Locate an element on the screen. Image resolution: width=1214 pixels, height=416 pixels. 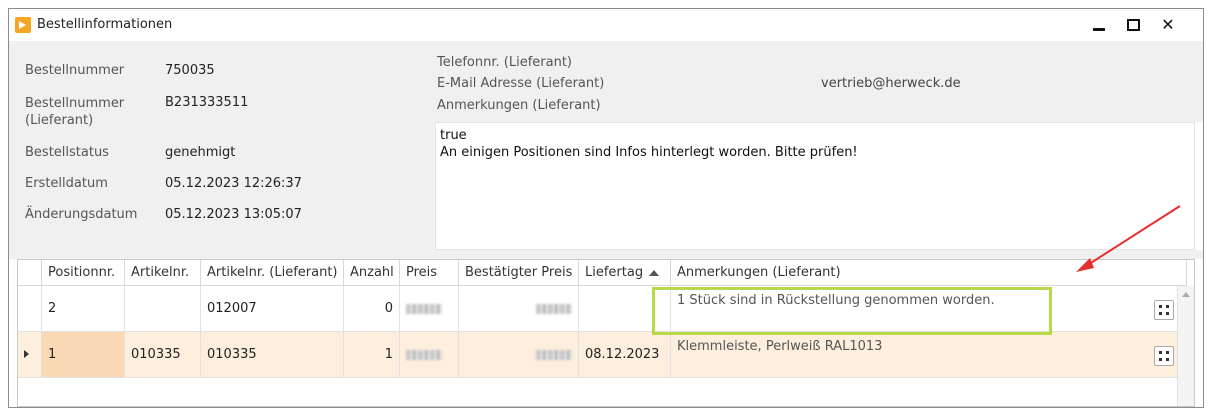
col-header-supplier-notes: Anmerkungen (Lieferant) is located at coordinates (929, 273).